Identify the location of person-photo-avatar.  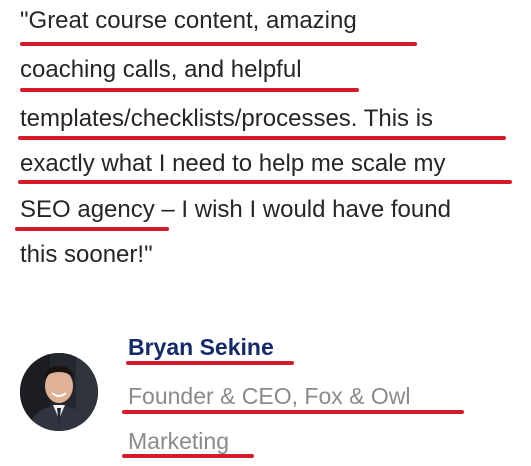
(59, 392).